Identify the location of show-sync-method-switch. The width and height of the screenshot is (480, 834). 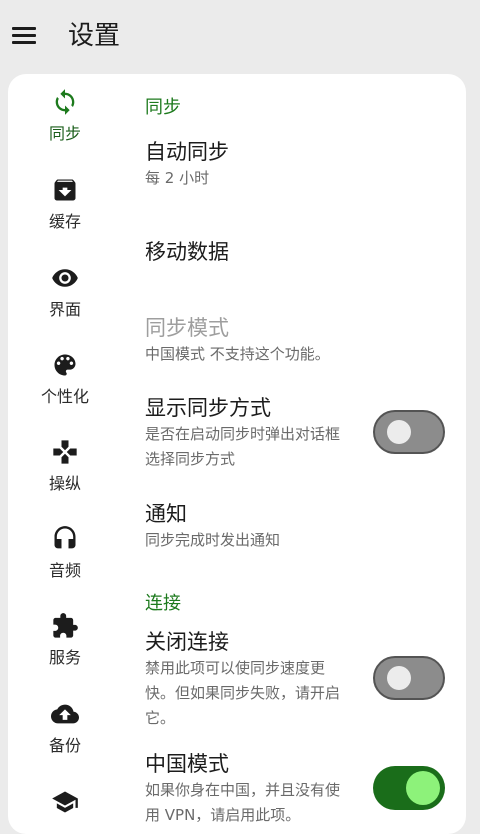
(409, 432).